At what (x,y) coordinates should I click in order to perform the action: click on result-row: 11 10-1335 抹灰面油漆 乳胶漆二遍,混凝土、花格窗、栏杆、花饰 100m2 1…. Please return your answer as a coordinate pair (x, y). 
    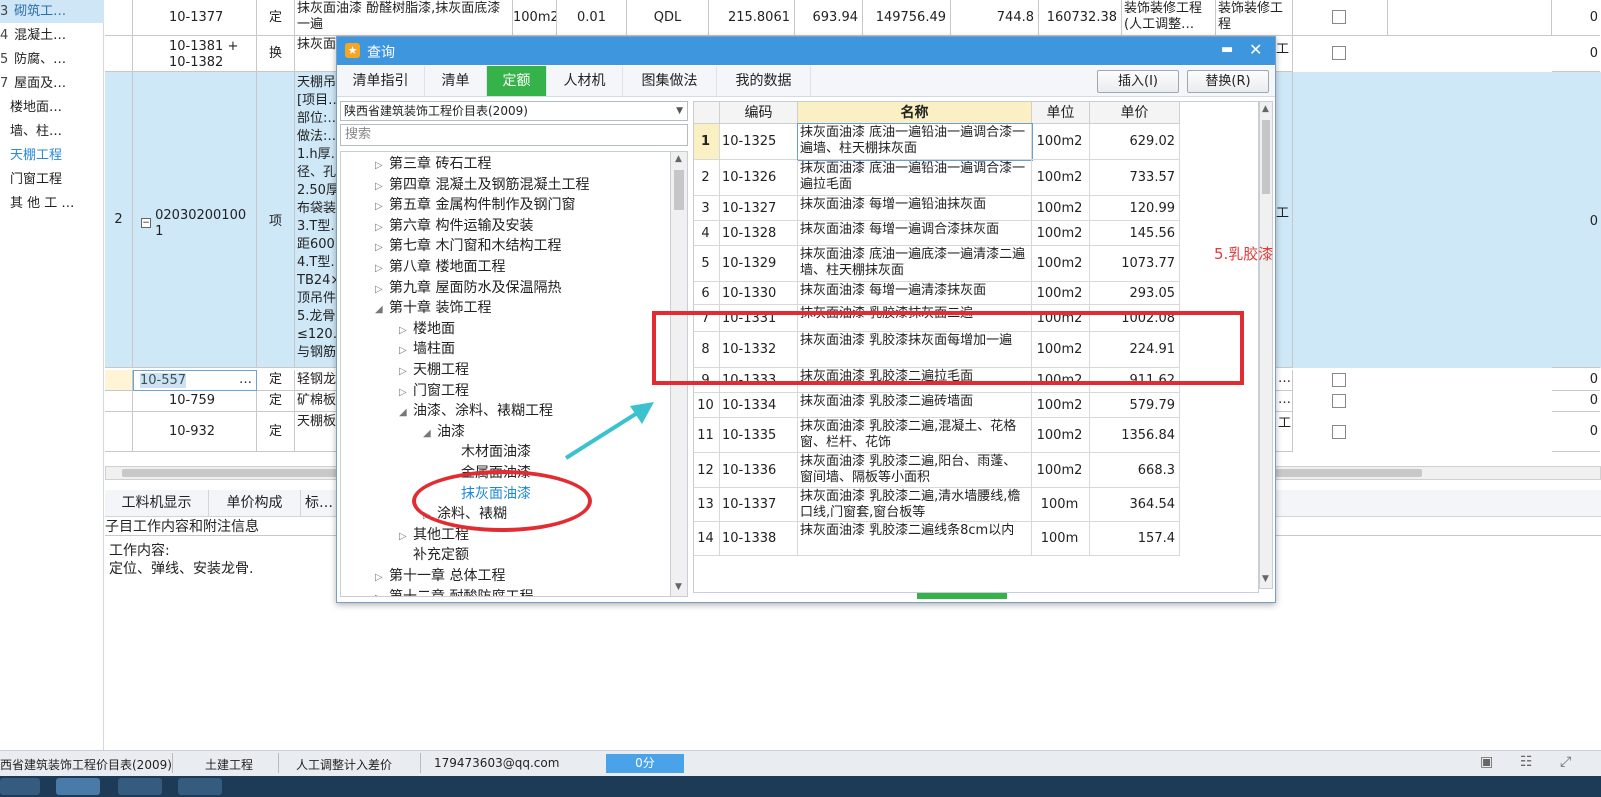
    Looking at the image, I should click on (976, 435).